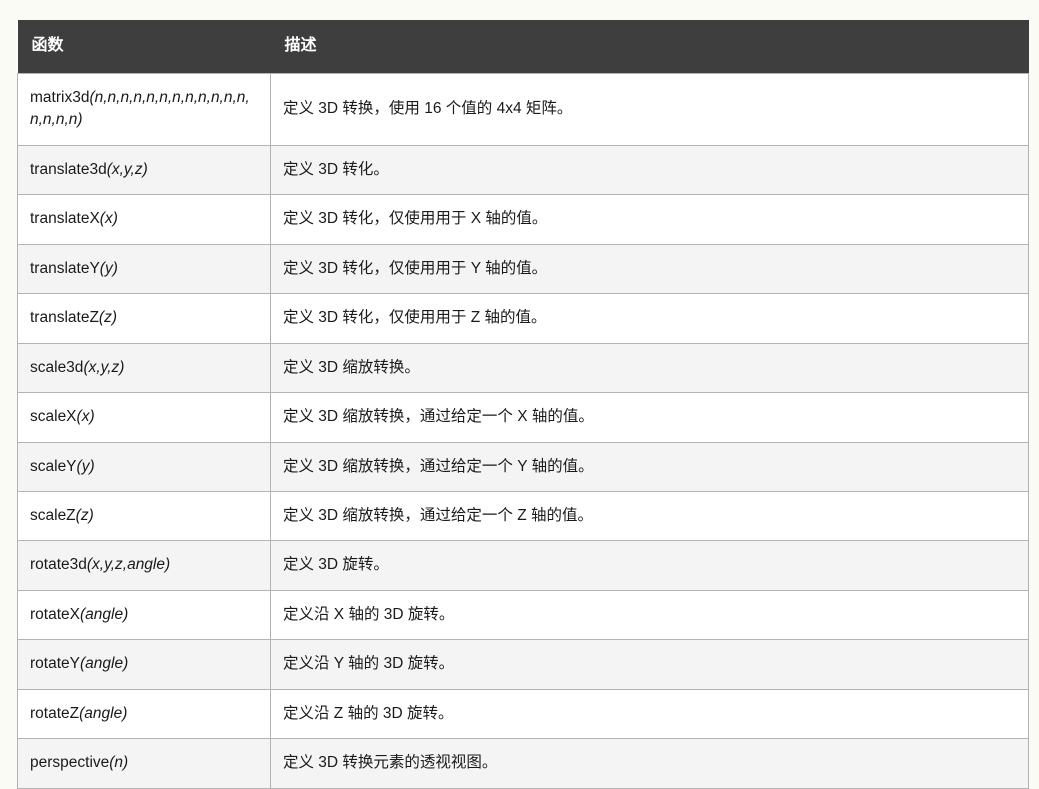 The image size is (1039, 789). What do you see at coordinates (649, 615) in the screenshot?
I see `cell-description: 定义沿 X 轴的 3D 旋转。` at bounding box center [649, 615].